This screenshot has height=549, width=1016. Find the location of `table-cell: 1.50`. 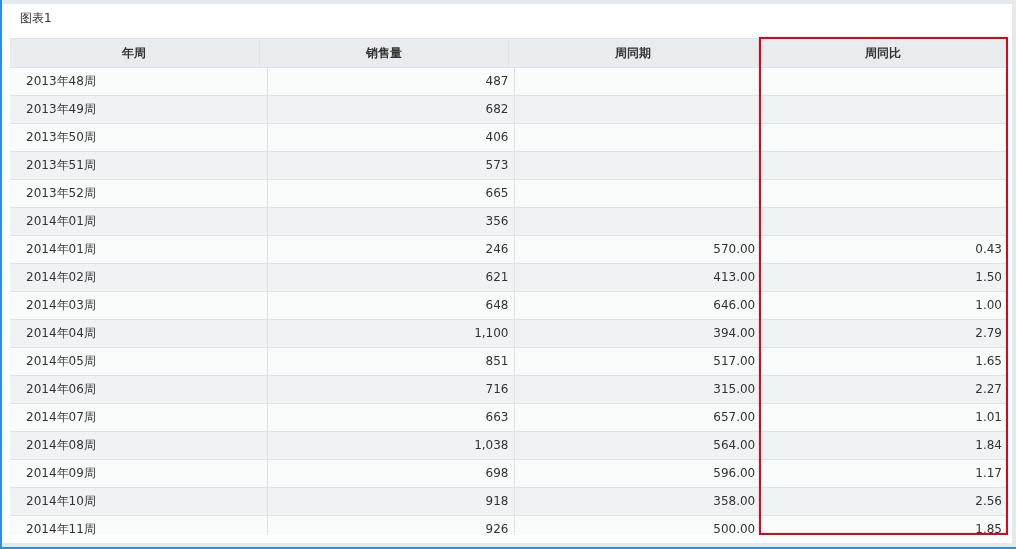

table-cell: 1.50 is located at coordinates (988, 277).